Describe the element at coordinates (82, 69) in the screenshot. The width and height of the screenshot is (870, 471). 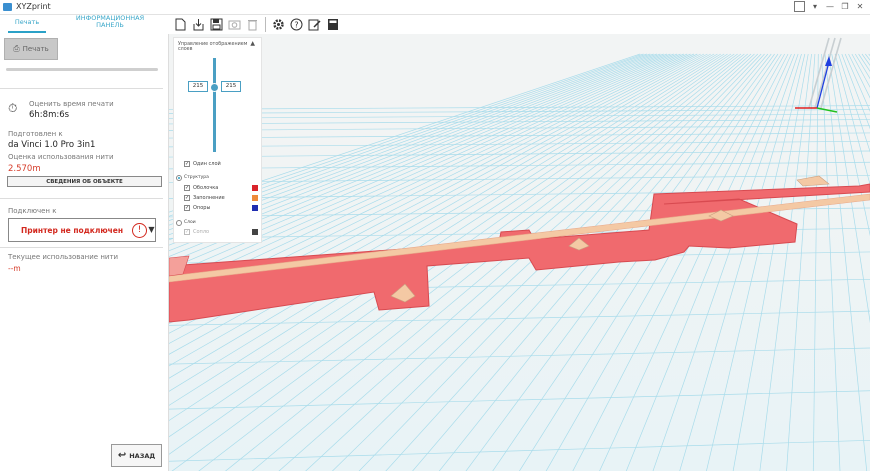
I see `print-progress-bar` at that location.